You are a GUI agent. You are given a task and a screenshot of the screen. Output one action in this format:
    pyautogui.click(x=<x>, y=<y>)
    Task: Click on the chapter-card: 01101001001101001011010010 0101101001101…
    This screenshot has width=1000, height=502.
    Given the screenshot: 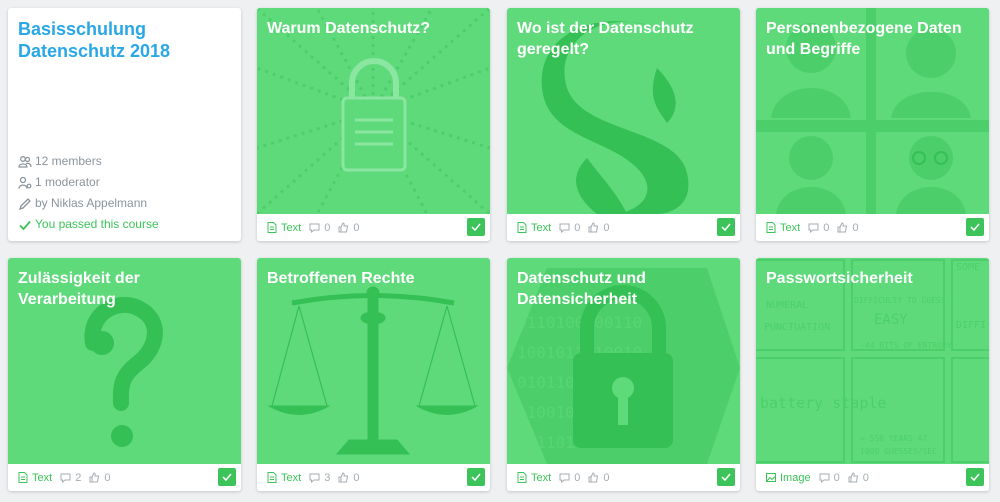 What is the action you would take?
    pyautogui.click(x=623, y=374)
    